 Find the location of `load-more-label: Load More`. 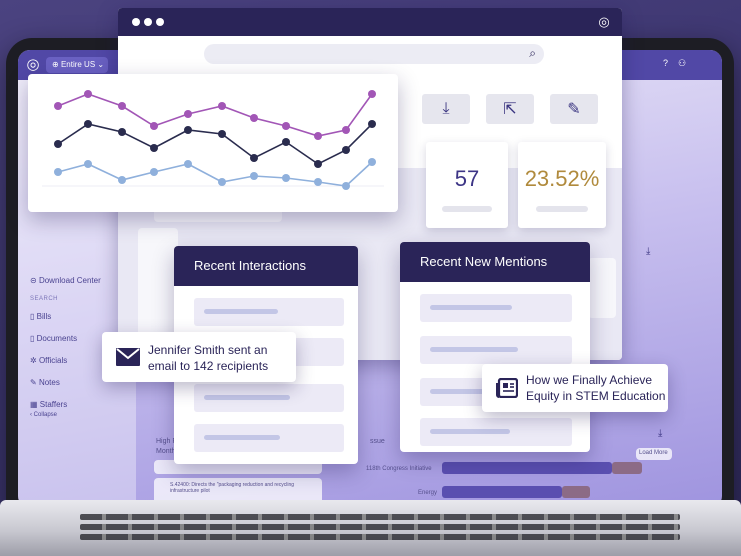

load-more-label: Load More is located at coordinates (653, 453).